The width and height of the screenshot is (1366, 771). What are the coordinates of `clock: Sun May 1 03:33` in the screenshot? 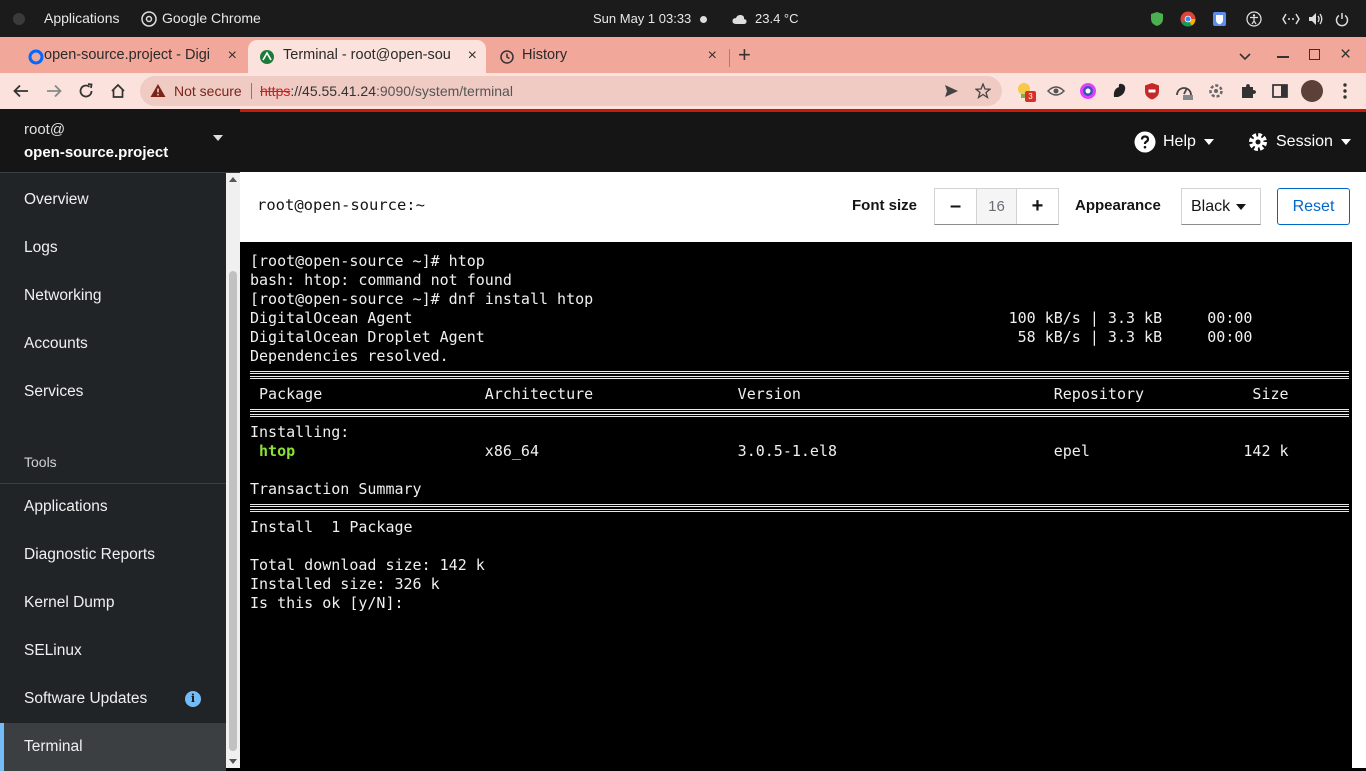 It's located at (642, 18).